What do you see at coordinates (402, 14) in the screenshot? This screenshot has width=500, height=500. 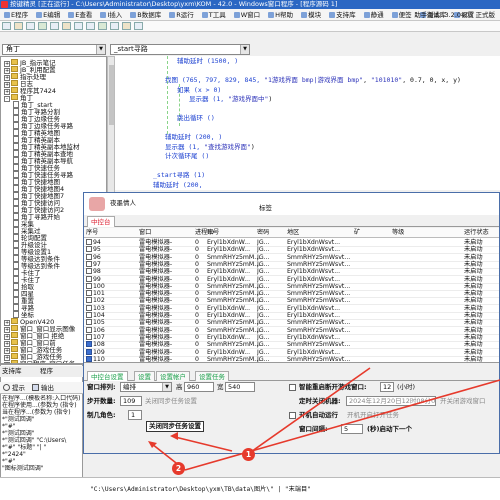 I see `menu-item: 便签` at bounding box center [402, 14].